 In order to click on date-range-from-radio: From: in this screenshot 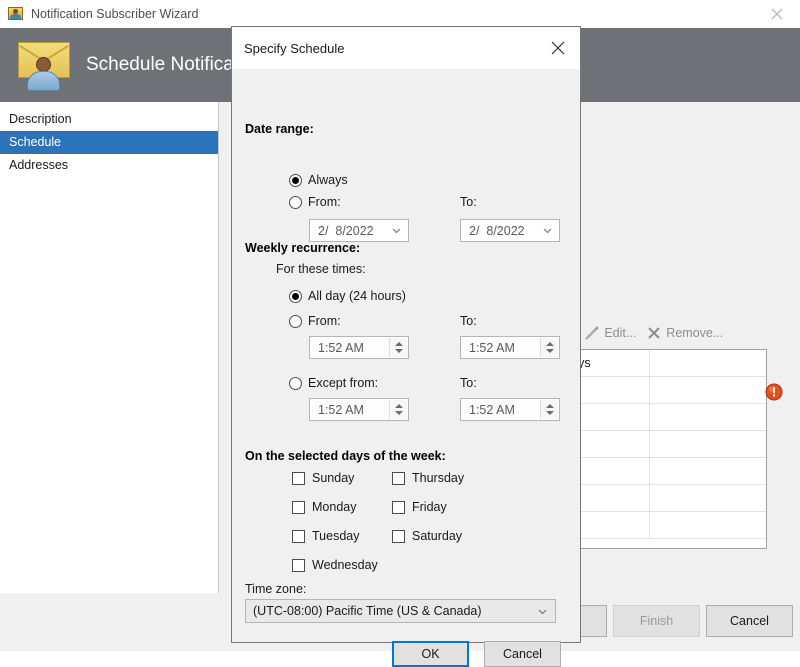, I will do `click(315, 202)`.